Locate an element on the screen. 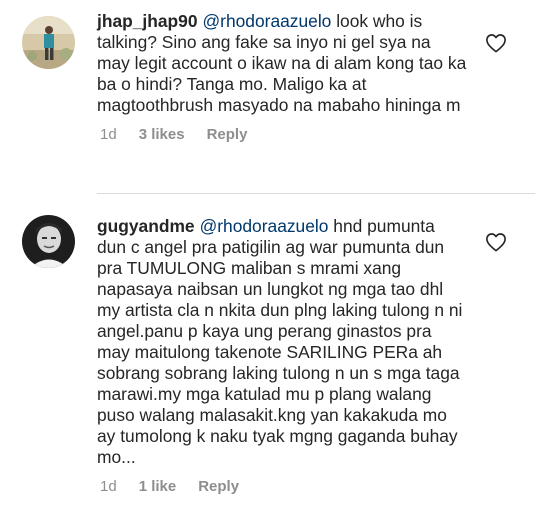 This screenshot has height=512, width=535. comment-username: gugyandme is located at coordinates (146, 226).